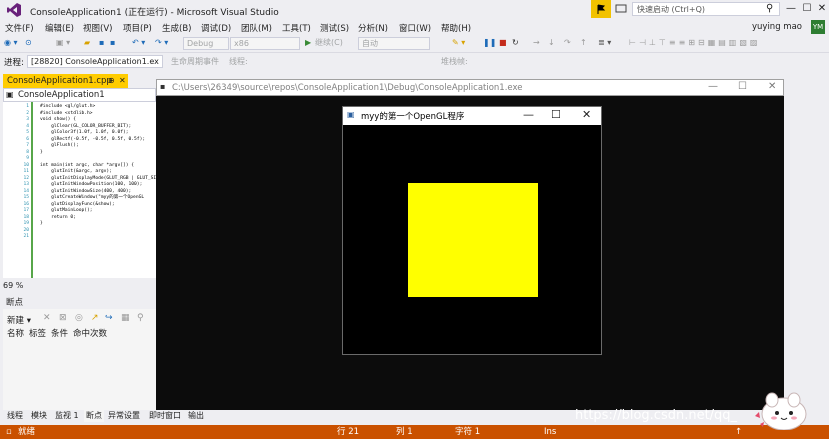  What do you see at coordinates (47, 318) in the screenshot?
I see `delete-breakpoint-icon: ✕` at bounding box center [47, 318].